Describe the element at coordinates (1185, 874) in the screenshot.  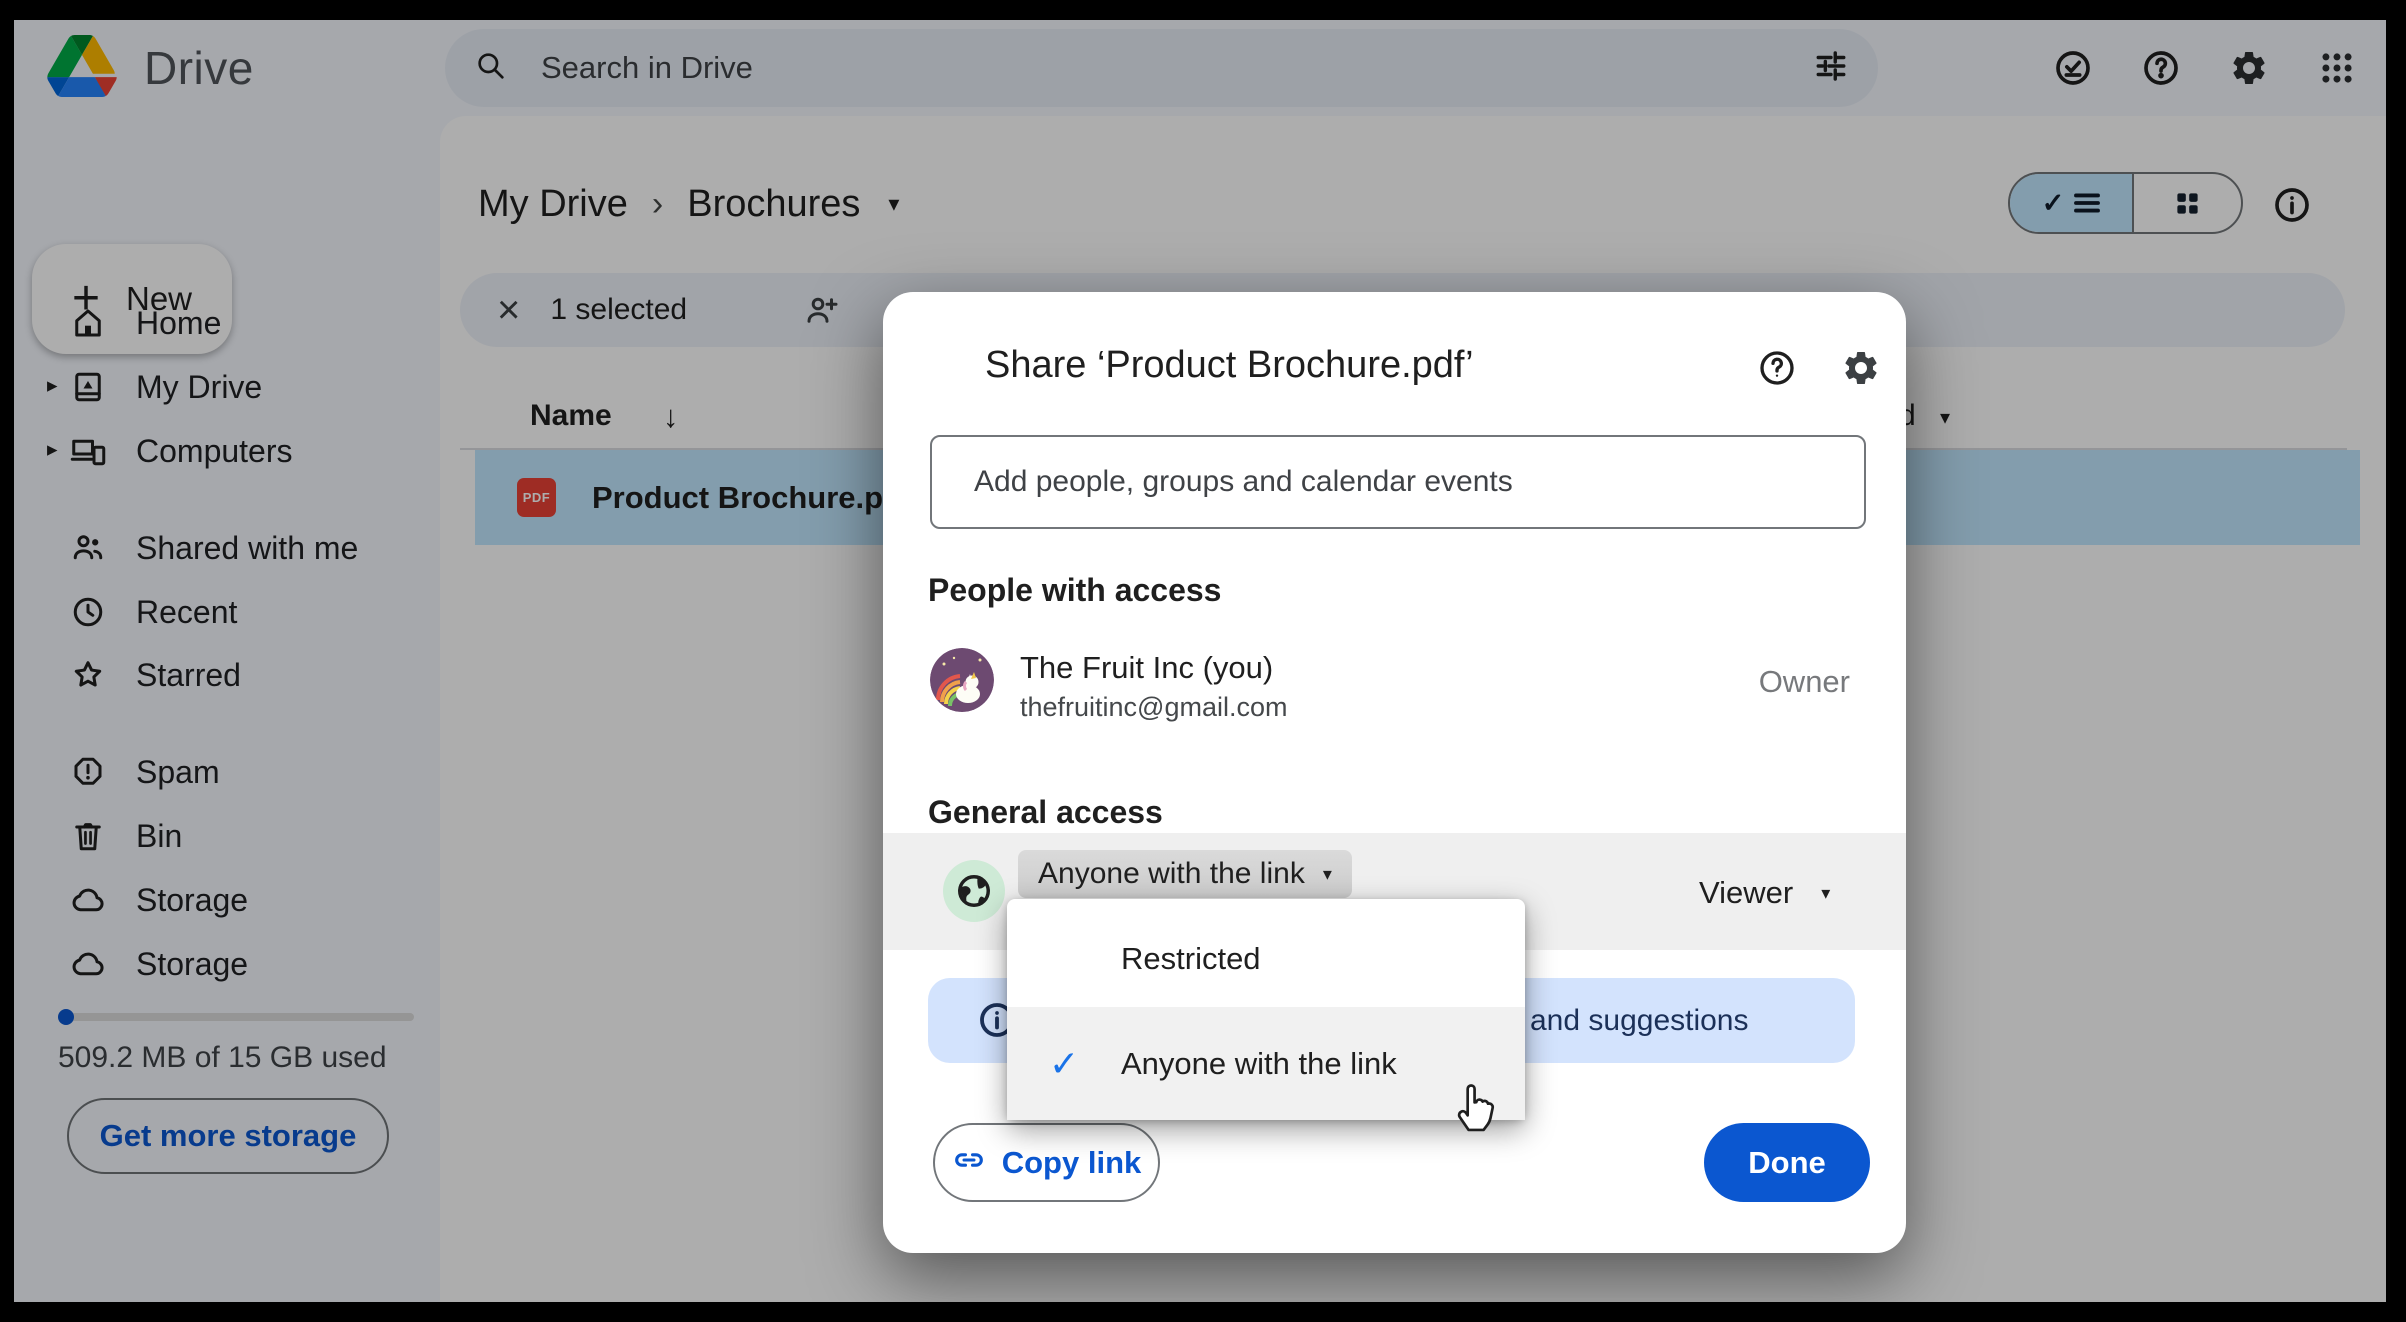
I see `general-access-dropdown-button: Anyone with the link ▾` at that location.